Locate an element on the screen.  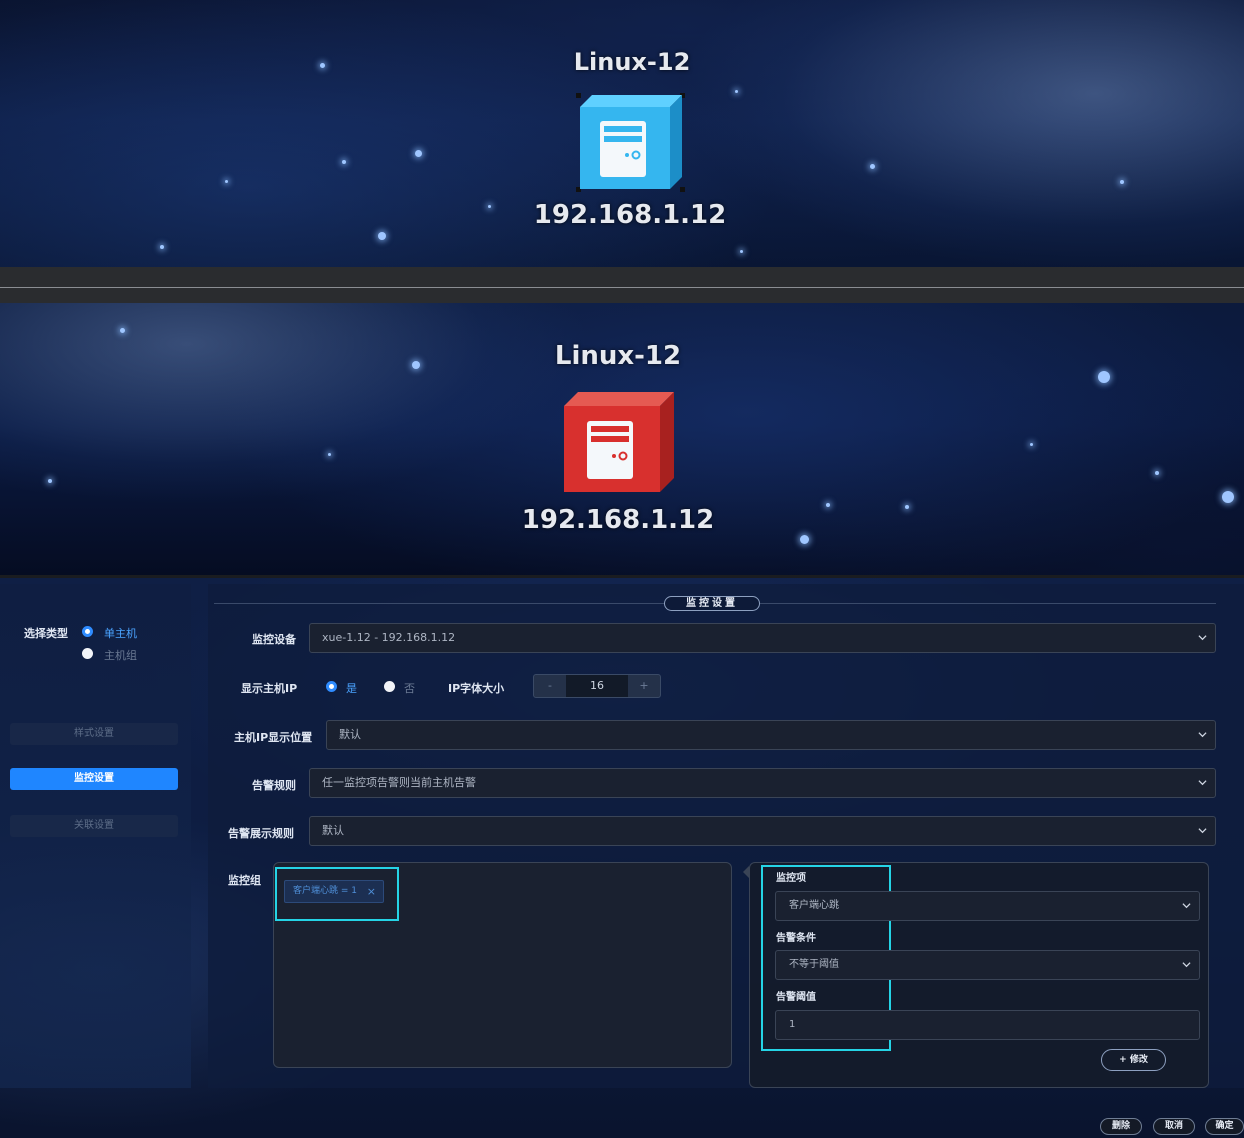
radio-host-group is located at coordinates (87, 653).